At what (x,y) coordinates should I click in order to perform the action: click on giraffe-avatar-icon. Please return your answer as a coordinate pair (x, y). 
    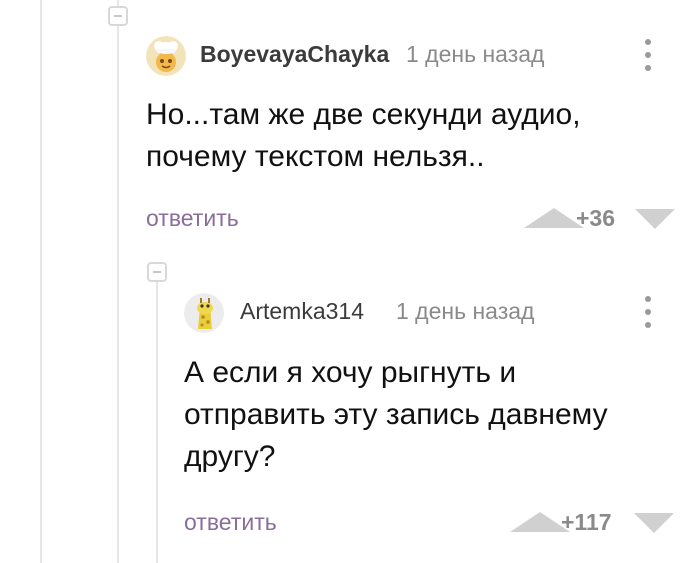
    Looking at the image, I should click on (204, 313).